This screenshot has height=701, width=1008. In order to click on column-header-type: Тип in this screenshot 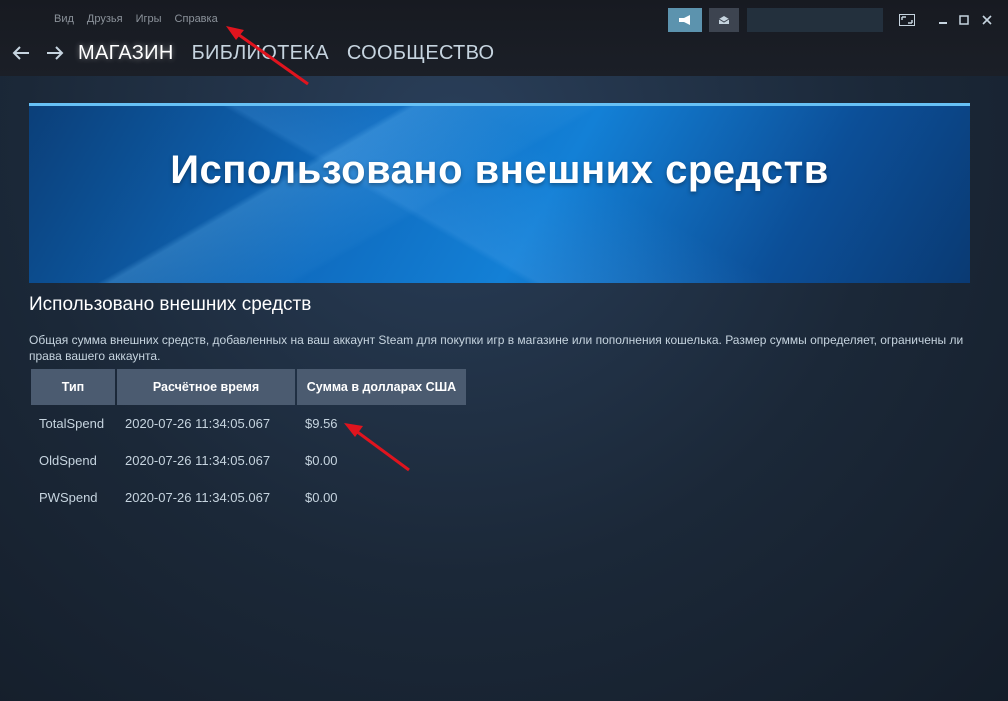, I will do `click(73, 387)`.